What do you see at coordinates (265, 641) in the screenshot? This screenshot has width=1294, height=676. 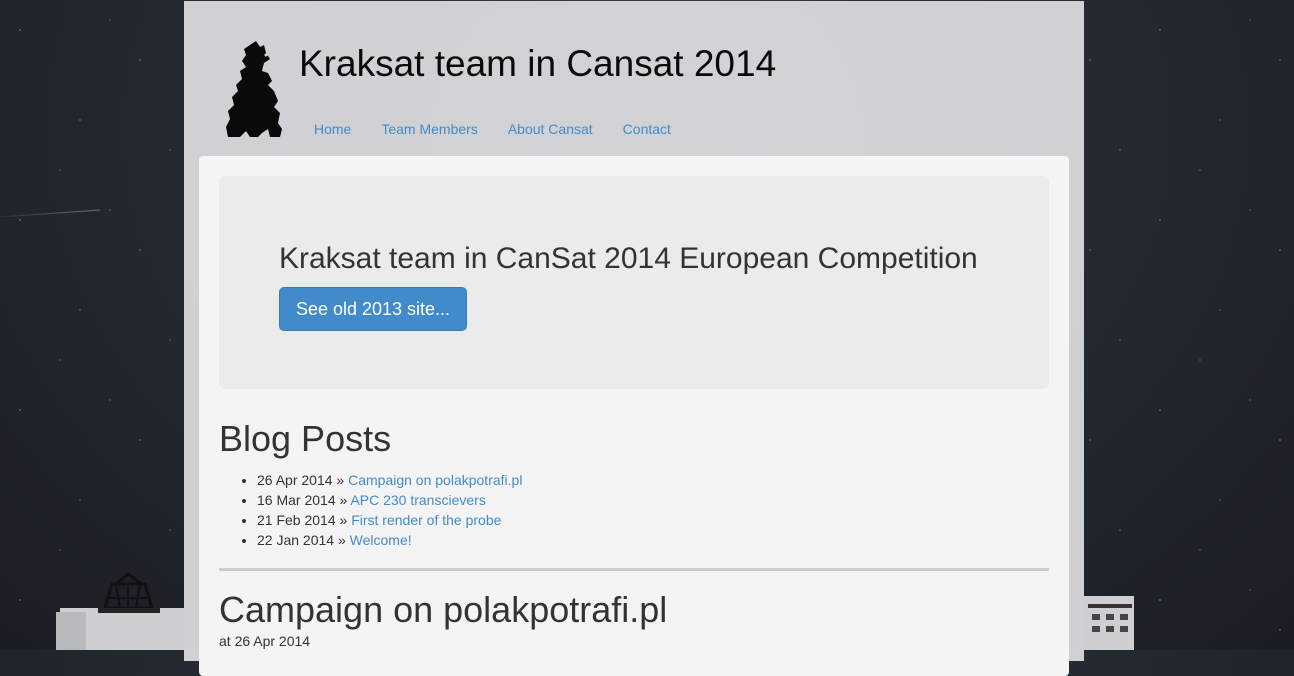 I see `latest-post-date: at 26 Apr 2014` at bounding box center [265, 641].